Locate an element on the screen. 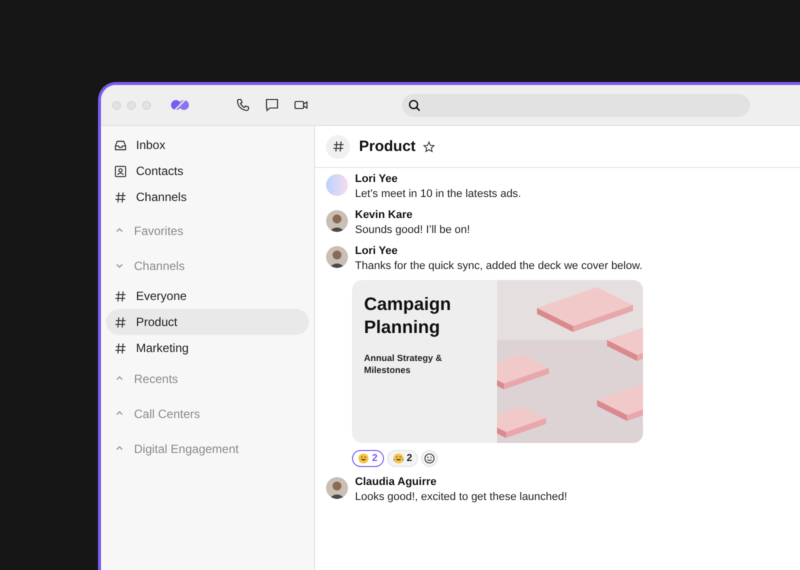 This screenshot has width=800, height=570. chat-icon is located at coordinates (272, 105).